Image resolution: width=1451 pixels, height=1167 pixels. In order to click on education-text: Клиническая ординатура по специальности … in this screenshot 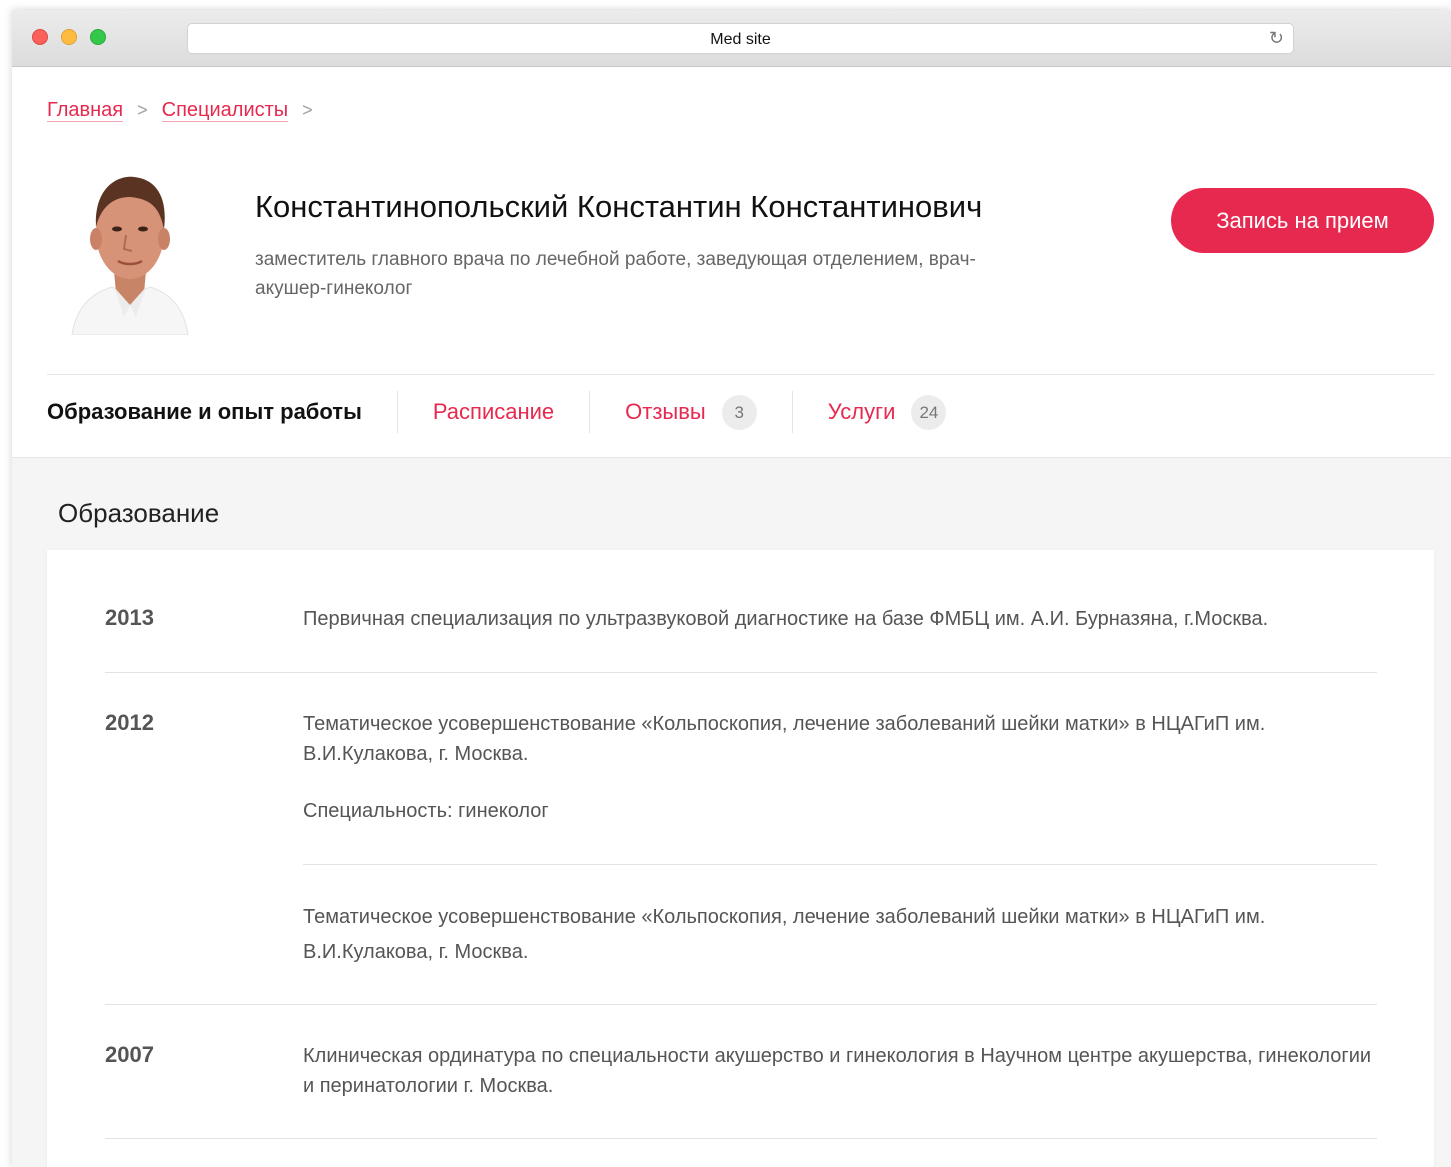, I will do `click(837, 1071)`.